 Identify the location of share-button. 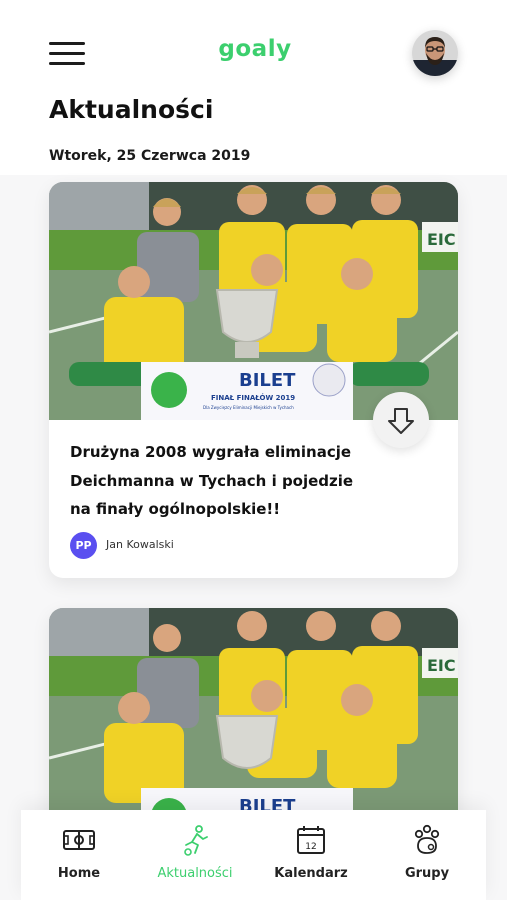
(401, 420).